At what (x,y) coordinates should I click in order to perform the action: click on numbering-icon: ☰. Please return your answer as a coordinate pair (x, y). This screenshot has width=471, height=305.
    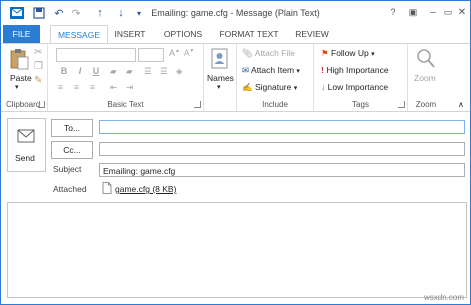
    Looking at the image, I should click on (164, 71).